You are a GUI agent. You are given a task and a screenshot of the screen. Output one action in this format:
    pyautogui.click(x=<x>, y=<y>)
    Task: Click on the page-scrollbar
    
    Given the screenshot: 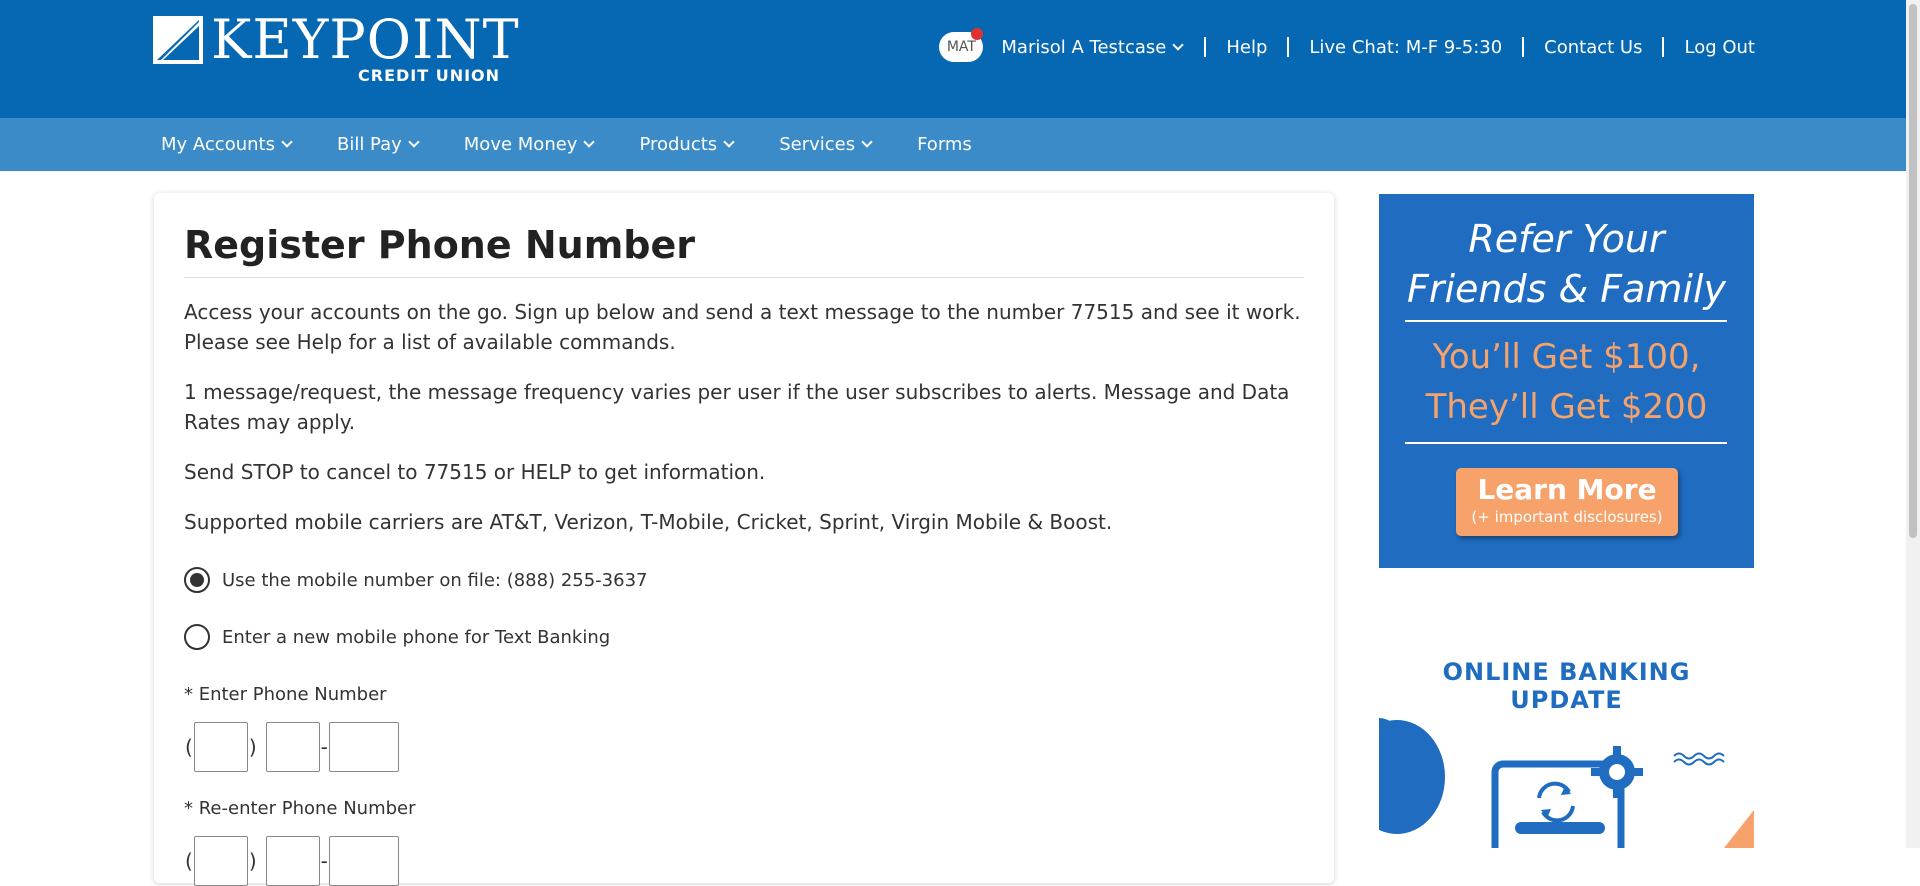 What is the action you would take?
    pyautogui.click(x=1913, y=424)
    